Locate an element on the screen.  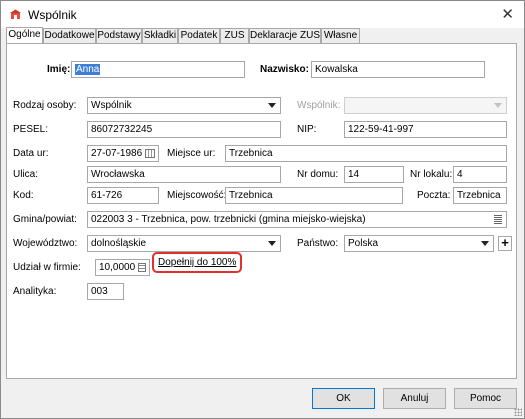
street-label: Ulica: is located at coordinates (26, 174).